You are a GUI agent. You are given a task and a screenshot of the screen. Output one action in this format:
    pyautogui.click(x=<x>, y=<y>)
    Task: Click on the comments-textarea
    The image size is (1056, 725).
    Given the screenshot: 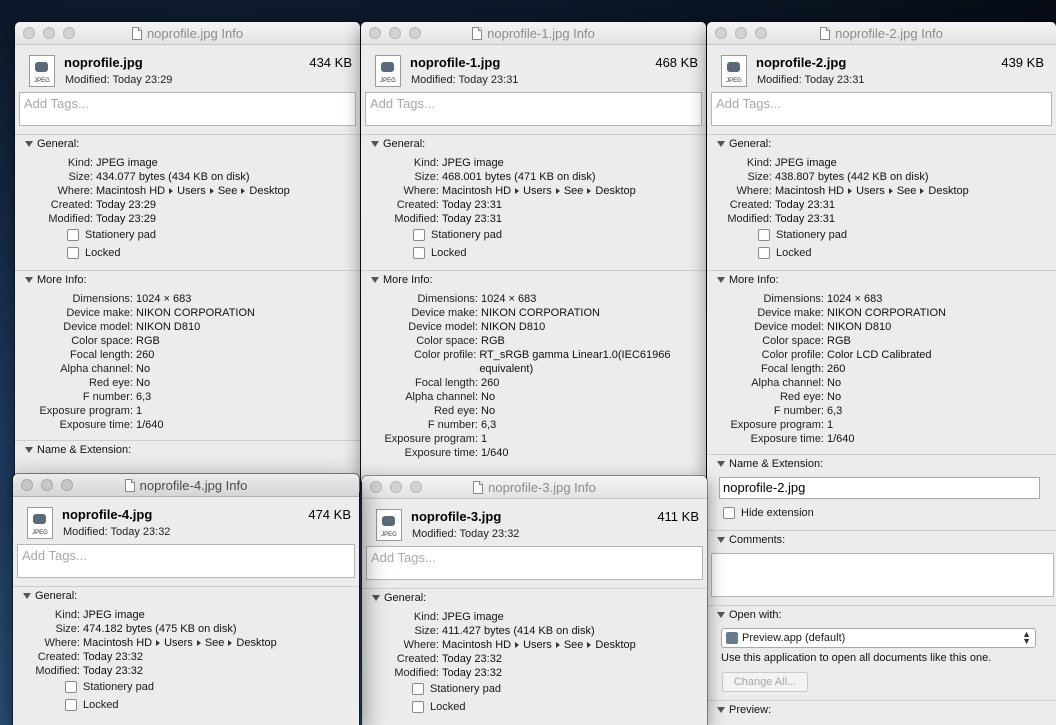 What is the action you would take?
    pyautogui.click(x=882, y=575)
    